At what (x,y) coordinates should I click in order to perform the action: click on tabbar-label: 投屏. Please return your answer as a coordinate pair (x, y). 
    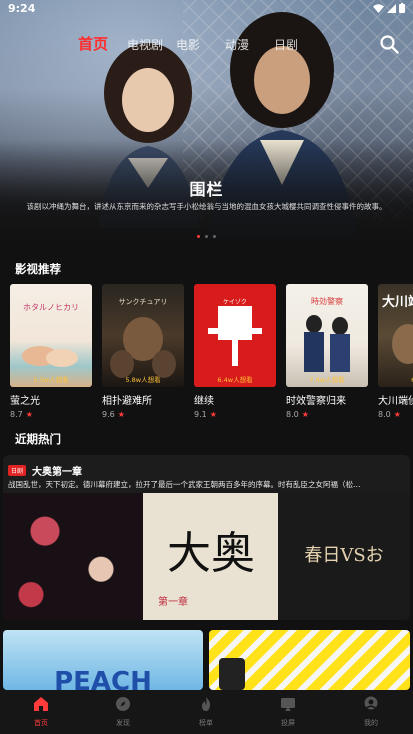
    Looking at the image, I should click on (288, 723).